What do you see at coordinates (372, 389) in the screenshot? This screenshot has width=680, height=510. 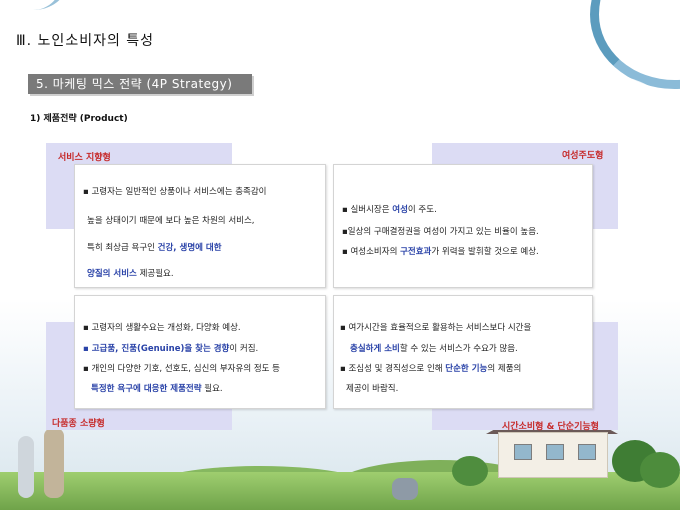 I see `text-line: 제공이 바람직.` at bounding box center [372, 389].